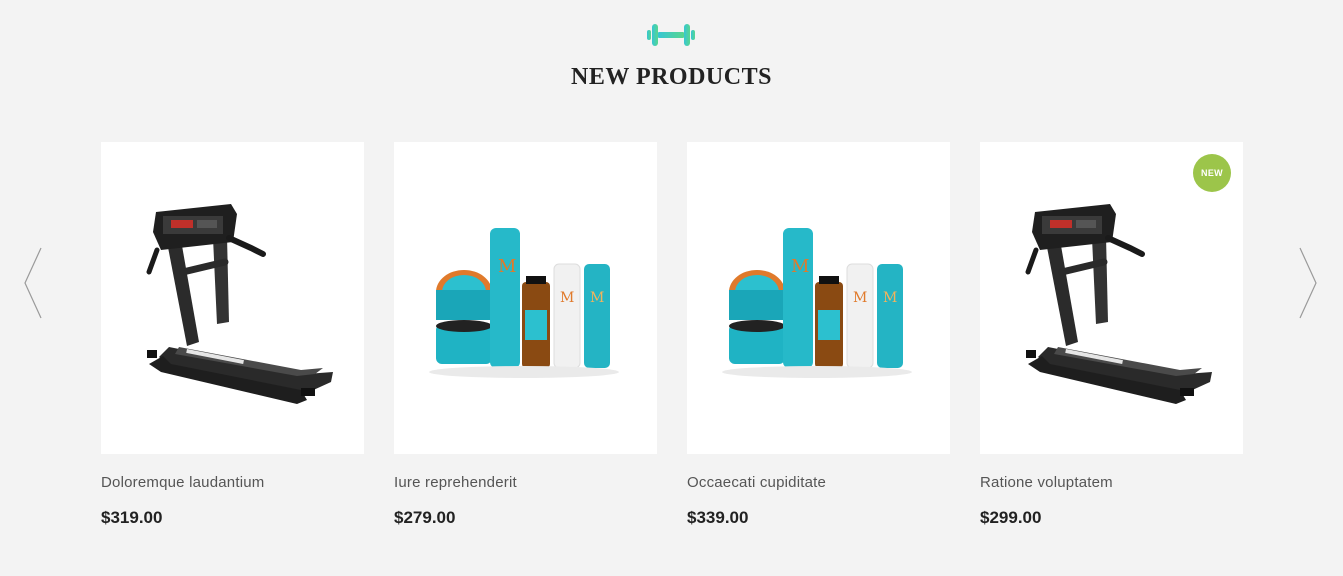 The image size is (1343, 576). Describe the element at coordinates (718, 517) in the screenshot. I see `product-price: $339.00` at that location.